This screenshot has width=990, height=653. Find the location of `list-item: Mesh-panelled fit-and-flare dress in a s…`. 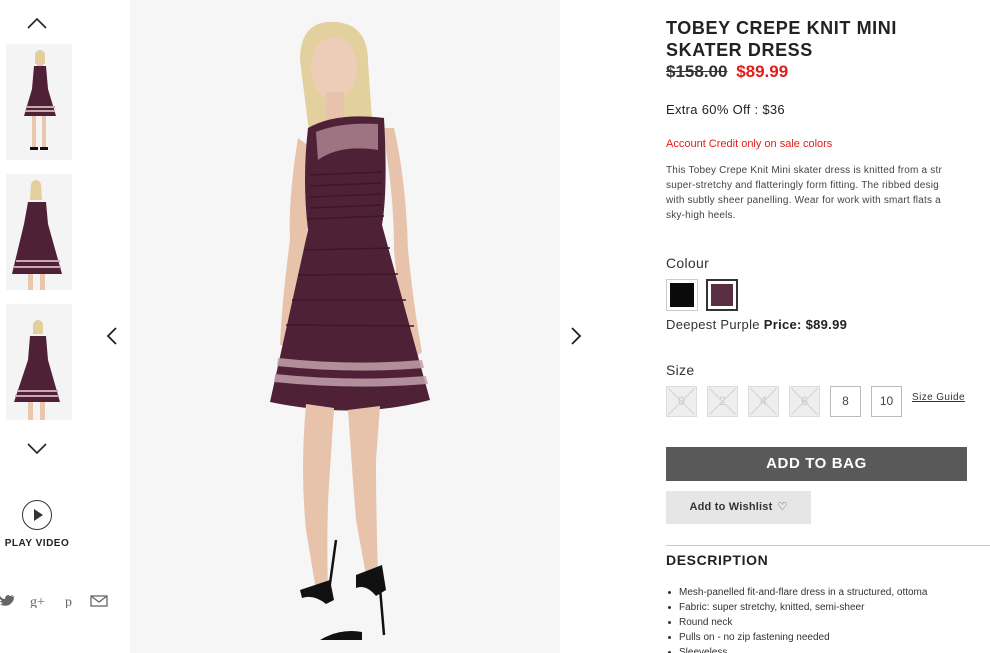

list-item: Mesh-panelled fit-and-flare dress in a s… is located at coordinates (828, 592).